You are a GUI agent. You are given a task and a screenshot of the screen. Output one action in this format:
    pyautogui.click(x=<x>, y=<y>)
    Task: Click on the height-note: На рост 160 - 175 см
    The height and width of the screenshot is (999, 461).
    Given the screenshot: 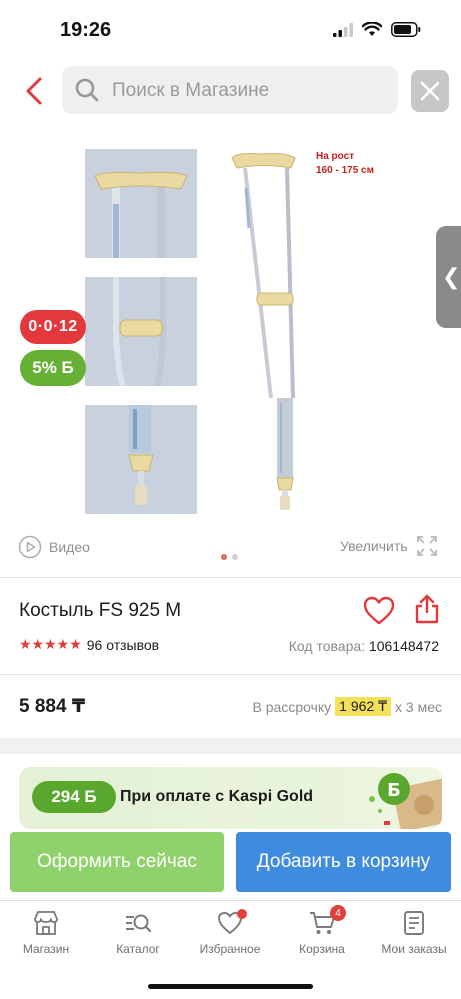 What is the action you would take?
    pyautogui.click(x=345, y=164)
    